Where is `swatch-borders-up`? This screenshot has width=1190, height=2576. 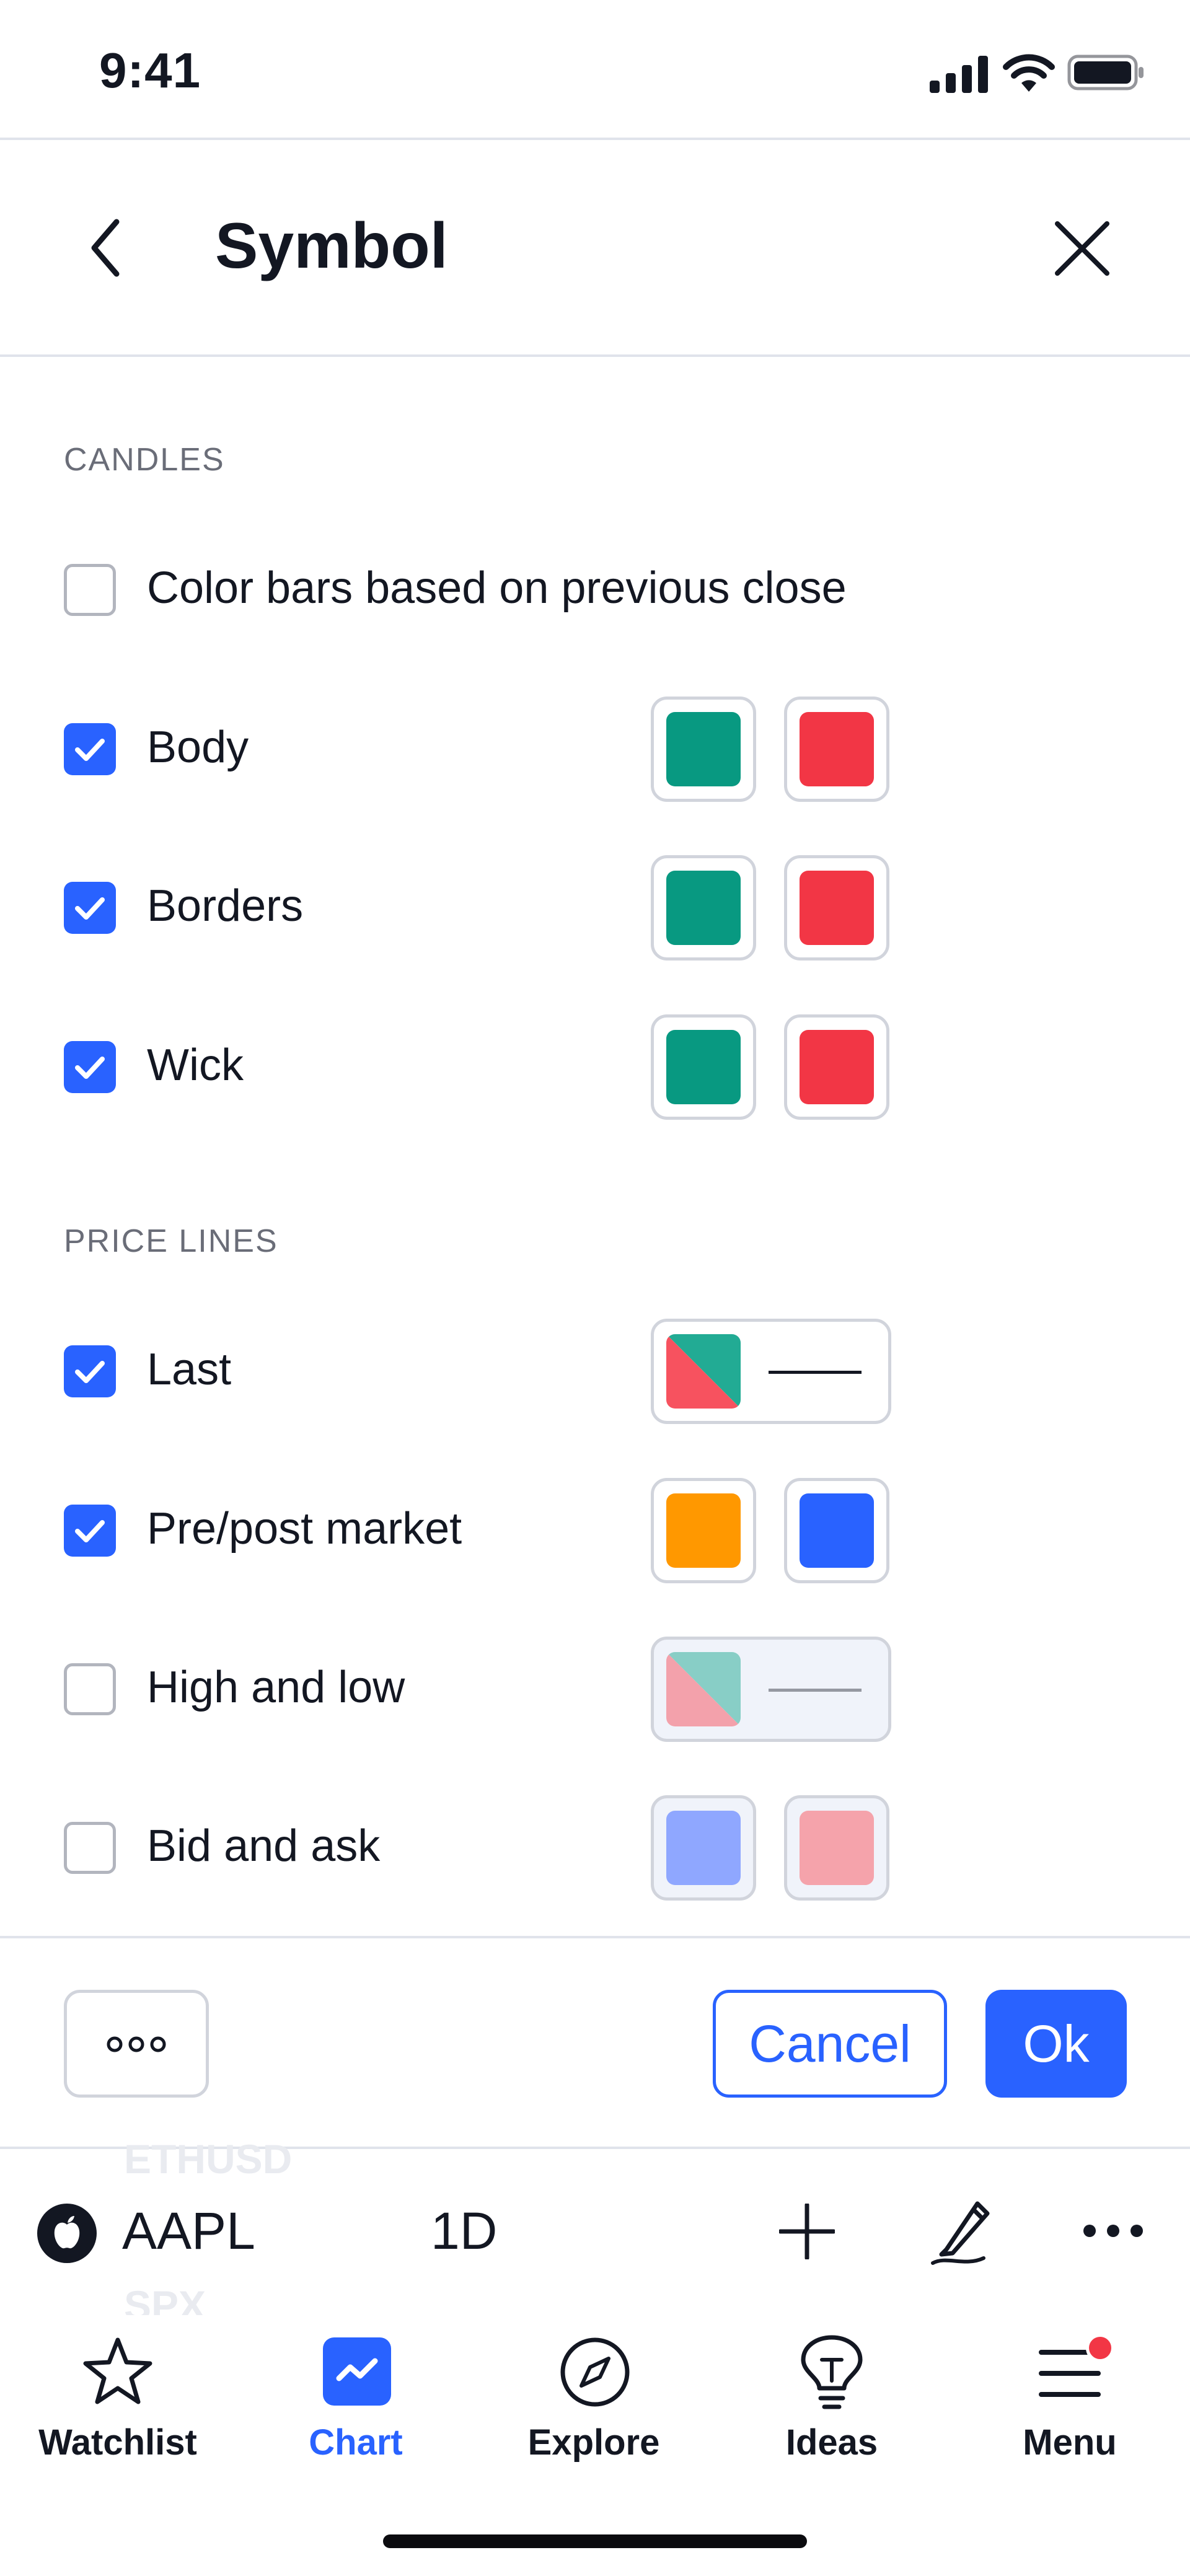
swatch-borders-up is located at coordinates (703, 908).